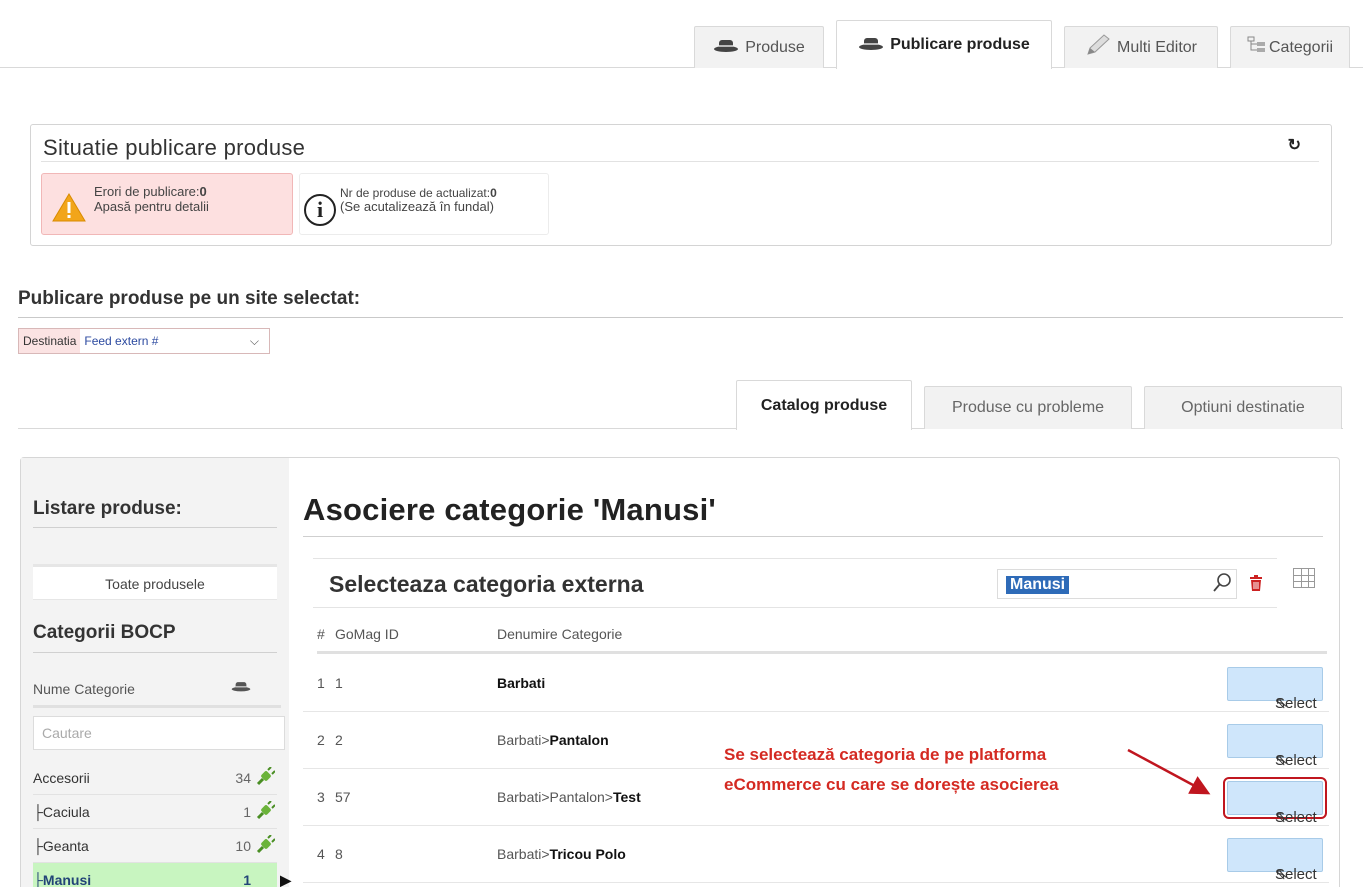  What do you see at coordinates (321, 854) in the screenshot?
I see `row-number: 4` at bounding box center [321, 854].